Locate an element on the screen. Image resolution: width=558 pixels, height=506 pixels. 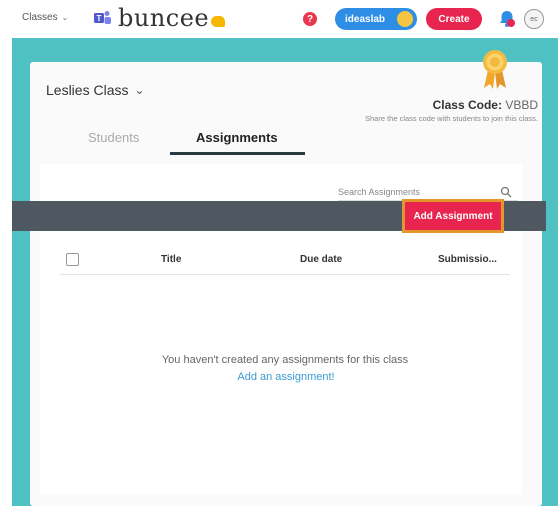
add-assignment-button: Add Assignment is located at coordinates (453, 216).